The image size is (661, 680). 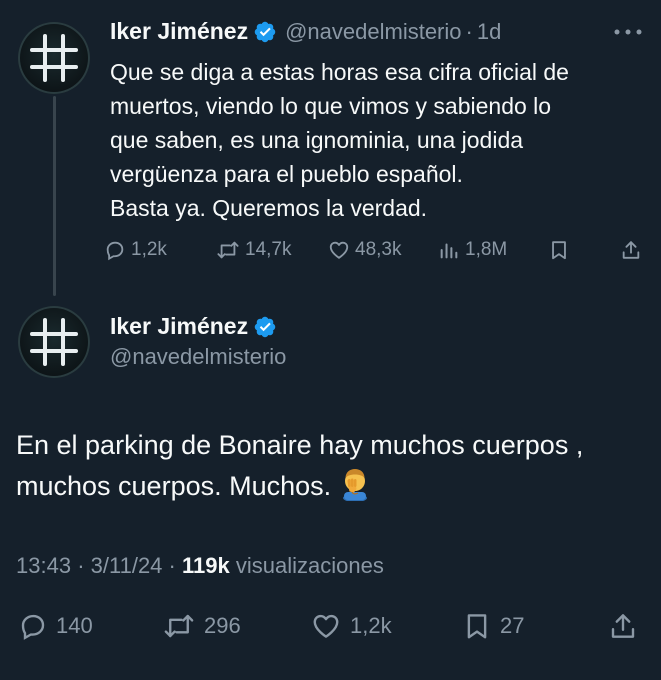 I want to click on reply-author-row: Iker Jiménez @navedelmisterio · 1d, so click(x=305, y=31).